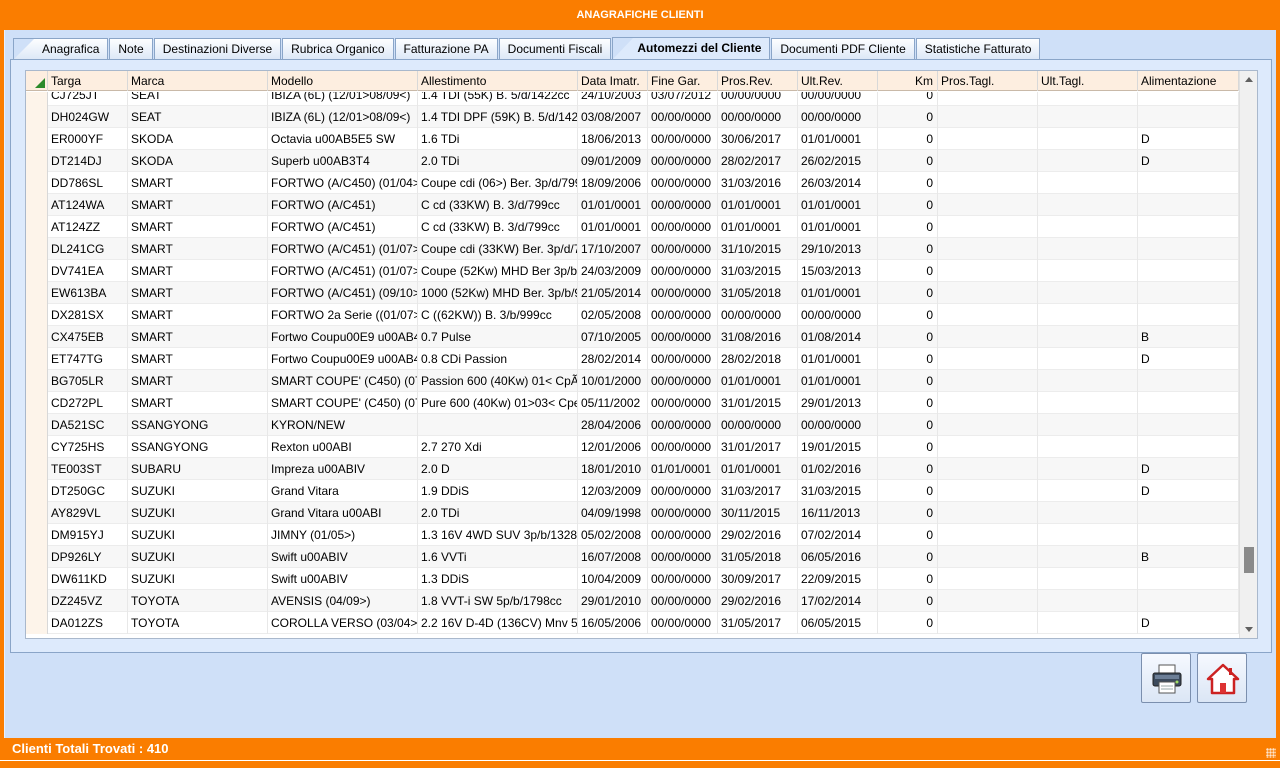 The height and width of the screenshot is (768, 1280). I want to click on cell-ult-rev: 01/01/0001, so click(838, 227).